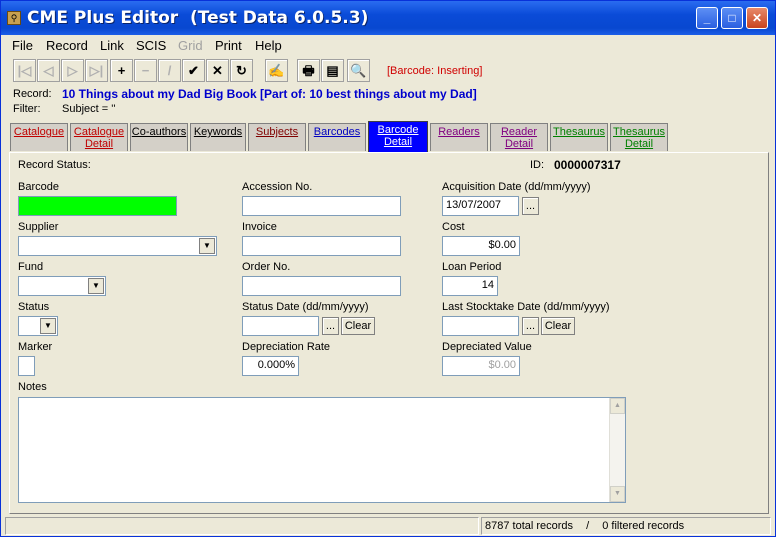  What do you see at coordinates (587, 165) in the screenshot?
I see `id-value: 0000007317` at bounding box center [587, 165].